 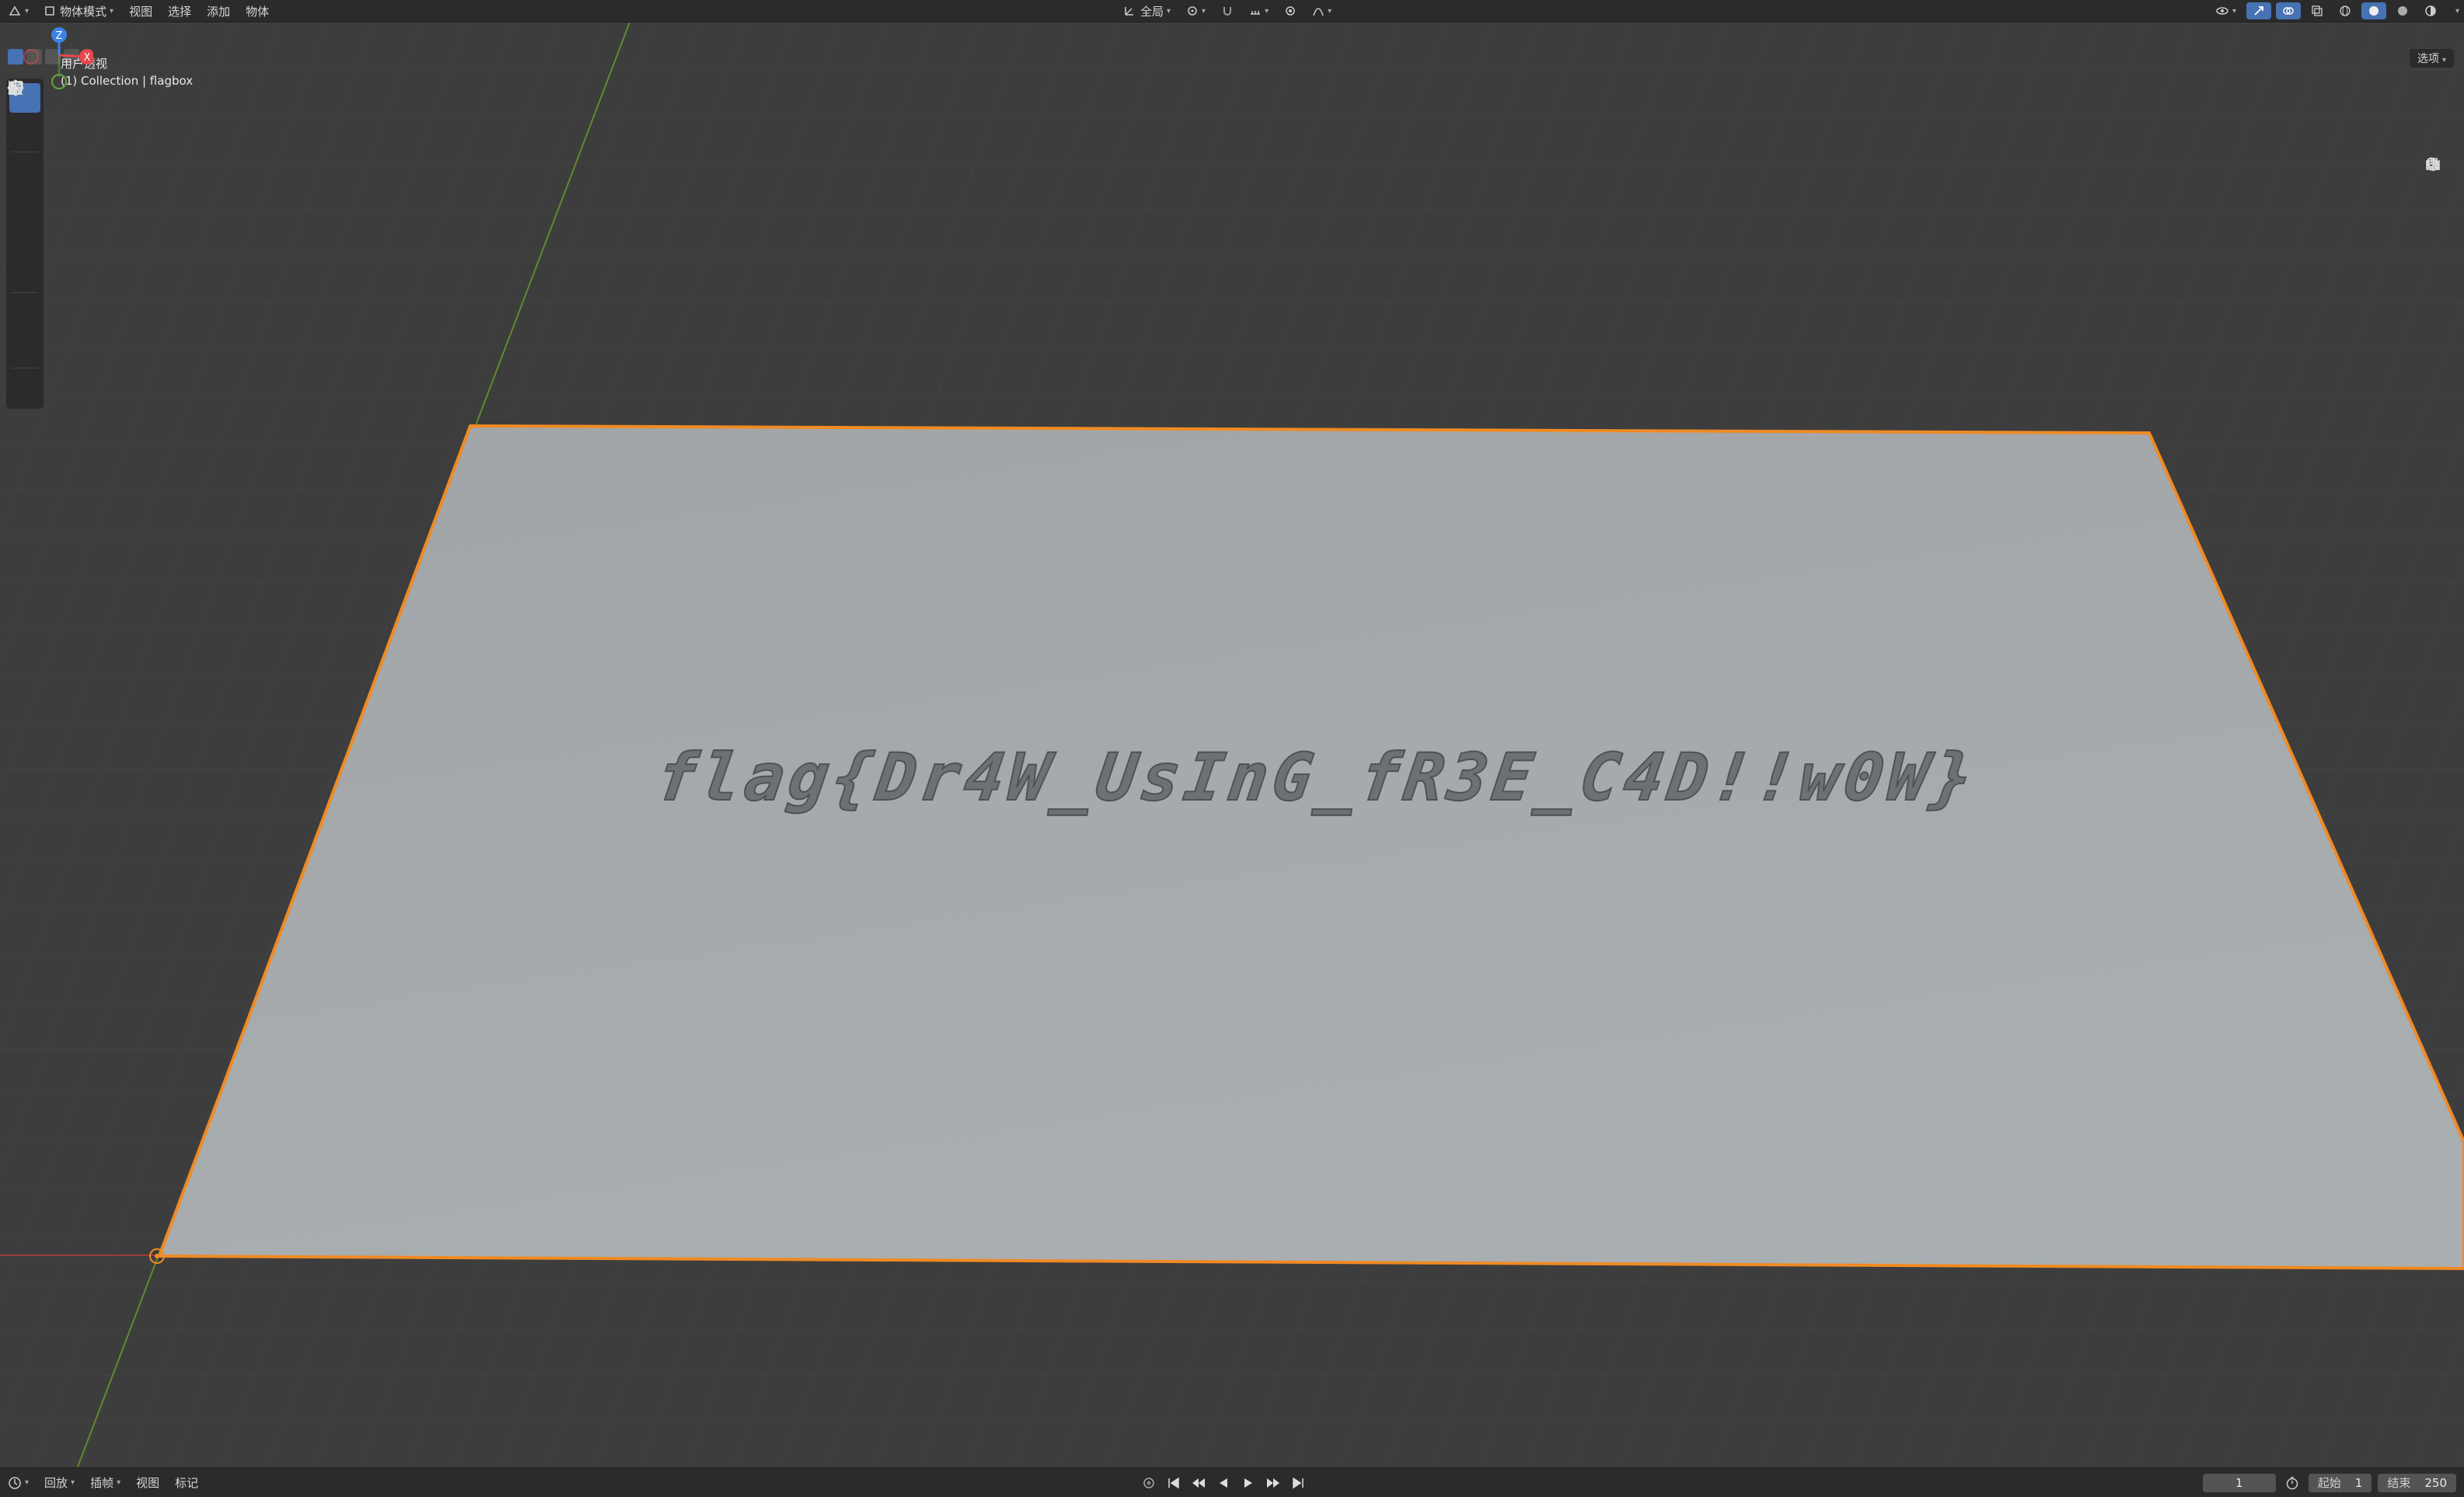 I want to click on snap-increment-icon, so click(x=1256, y=13).